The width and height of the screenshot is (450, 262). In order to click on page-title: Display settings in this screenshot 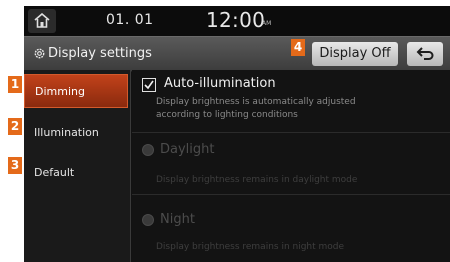, I will do `click(100, 53)`.